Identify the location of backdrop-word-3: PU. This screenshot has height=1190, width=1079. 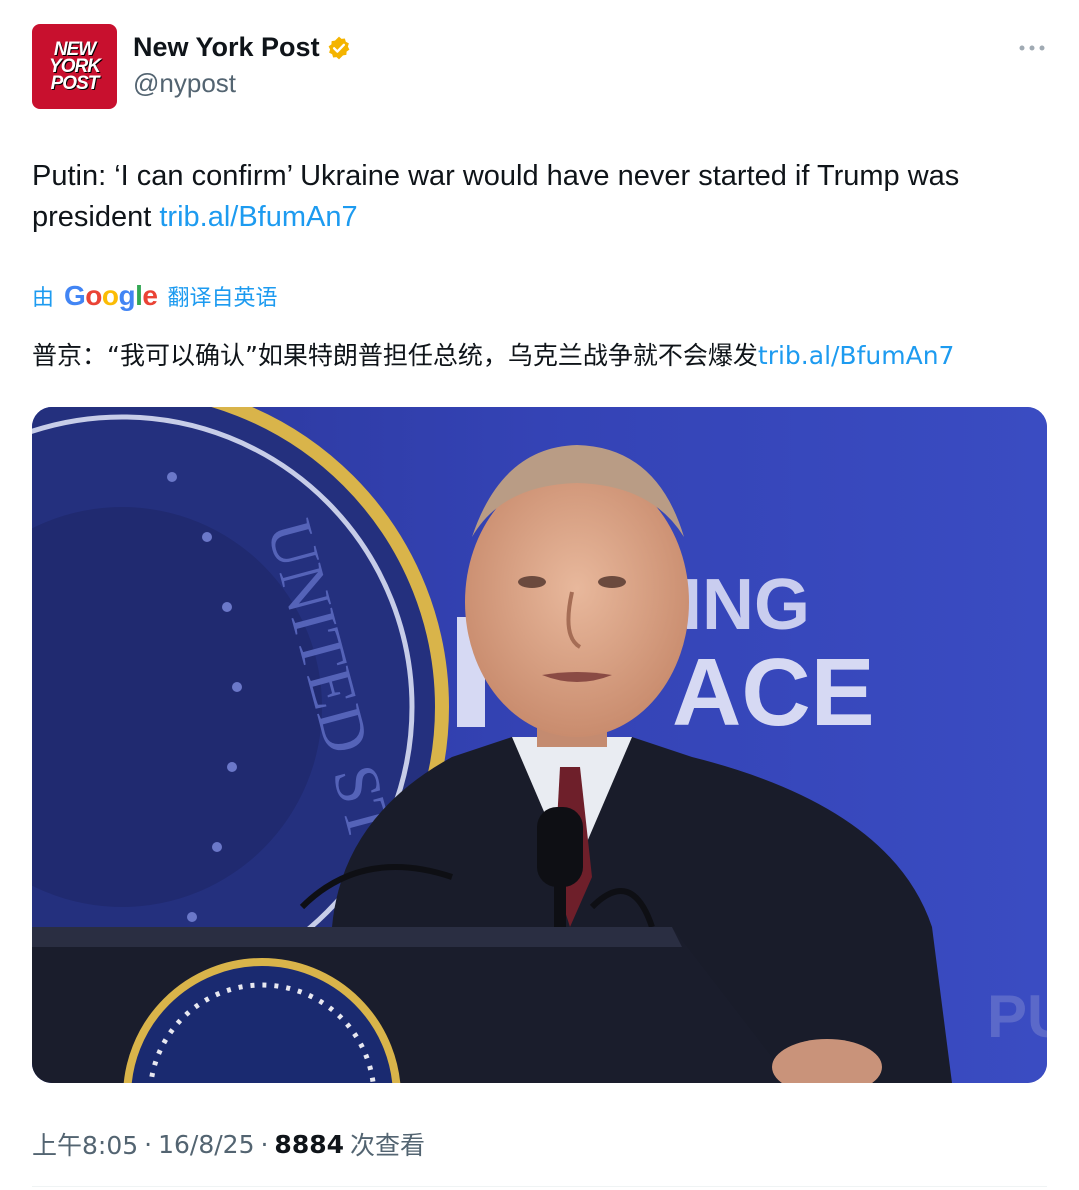
(1017, 1016).